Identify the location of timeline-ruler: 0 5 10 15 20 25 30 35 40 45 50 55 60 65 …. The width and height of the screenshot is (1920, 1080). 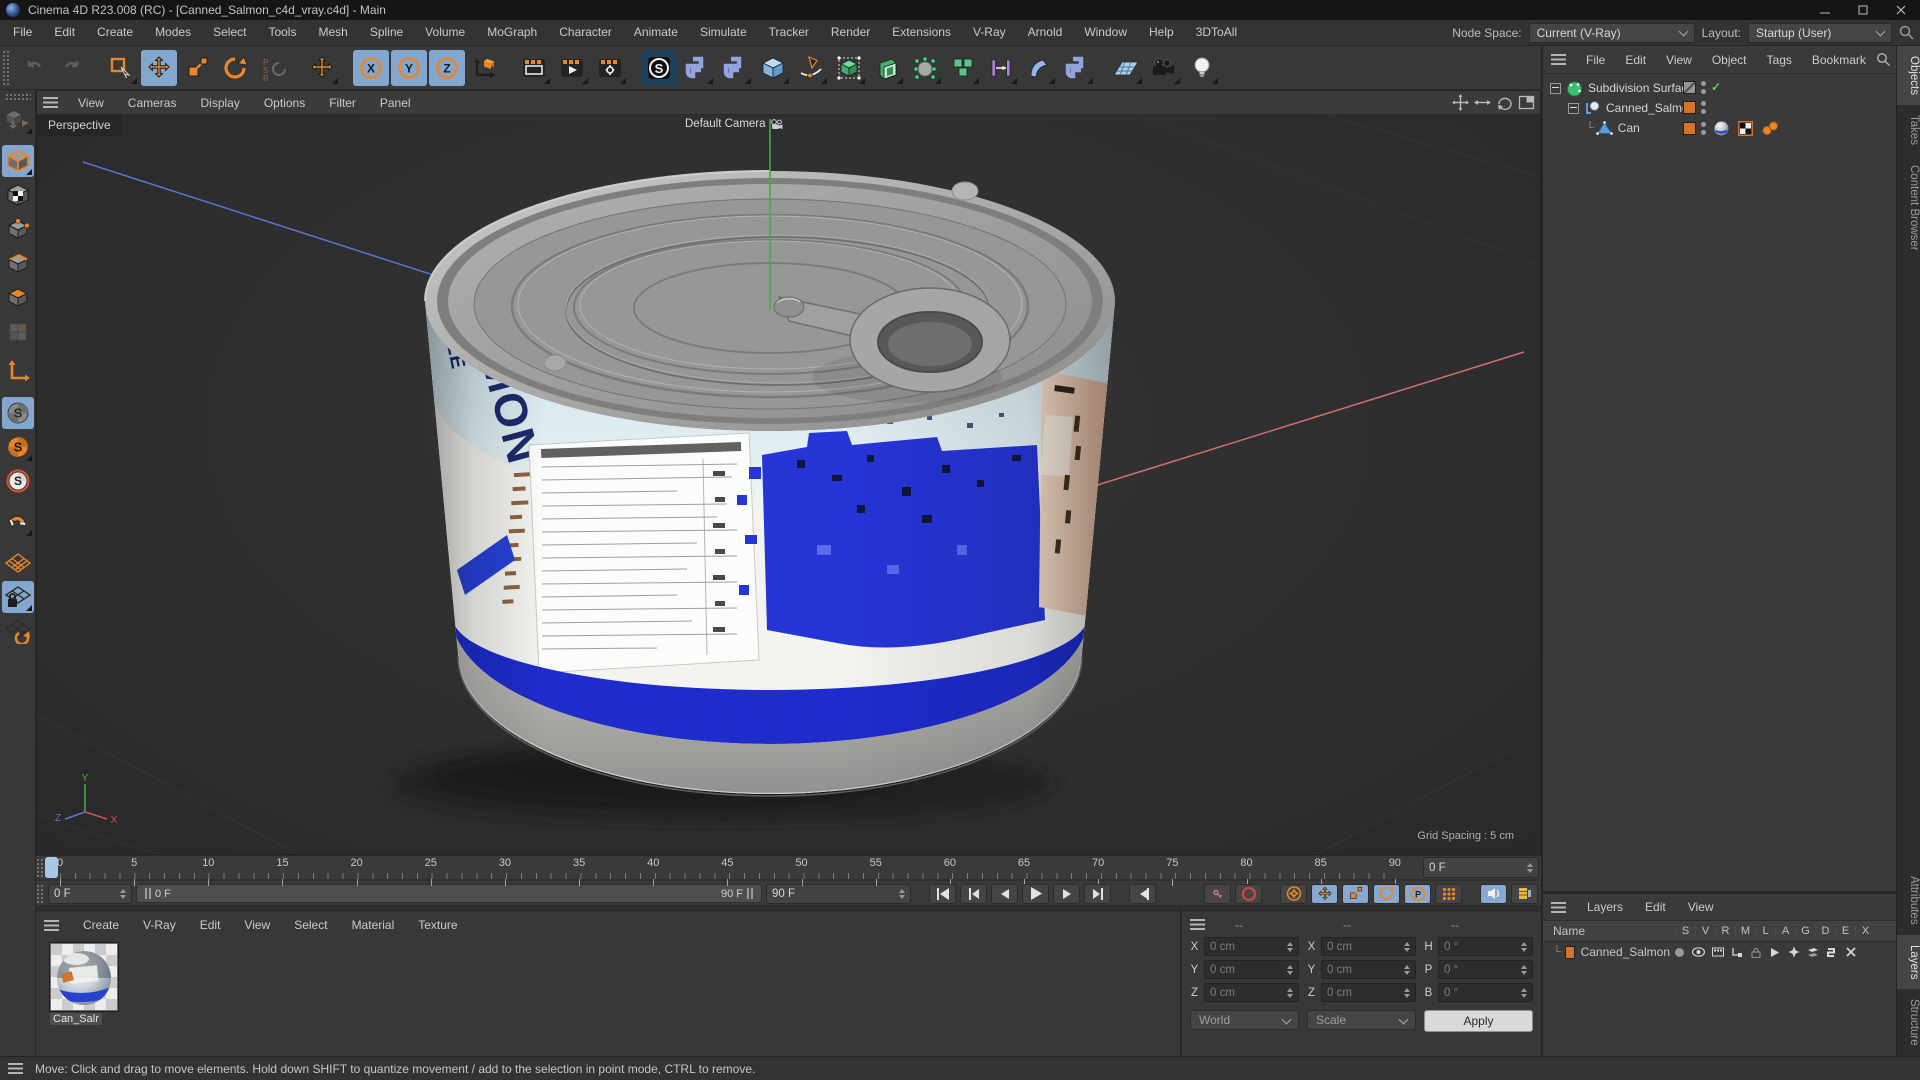
(788, 871).